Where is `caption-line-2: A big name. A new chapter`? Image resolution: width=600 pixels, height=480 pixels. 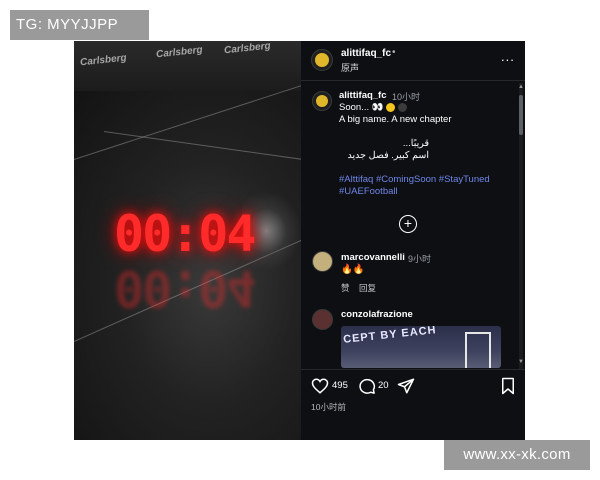 caption-line-2: A big name. A new chapter is located at coordinates (395, 119).